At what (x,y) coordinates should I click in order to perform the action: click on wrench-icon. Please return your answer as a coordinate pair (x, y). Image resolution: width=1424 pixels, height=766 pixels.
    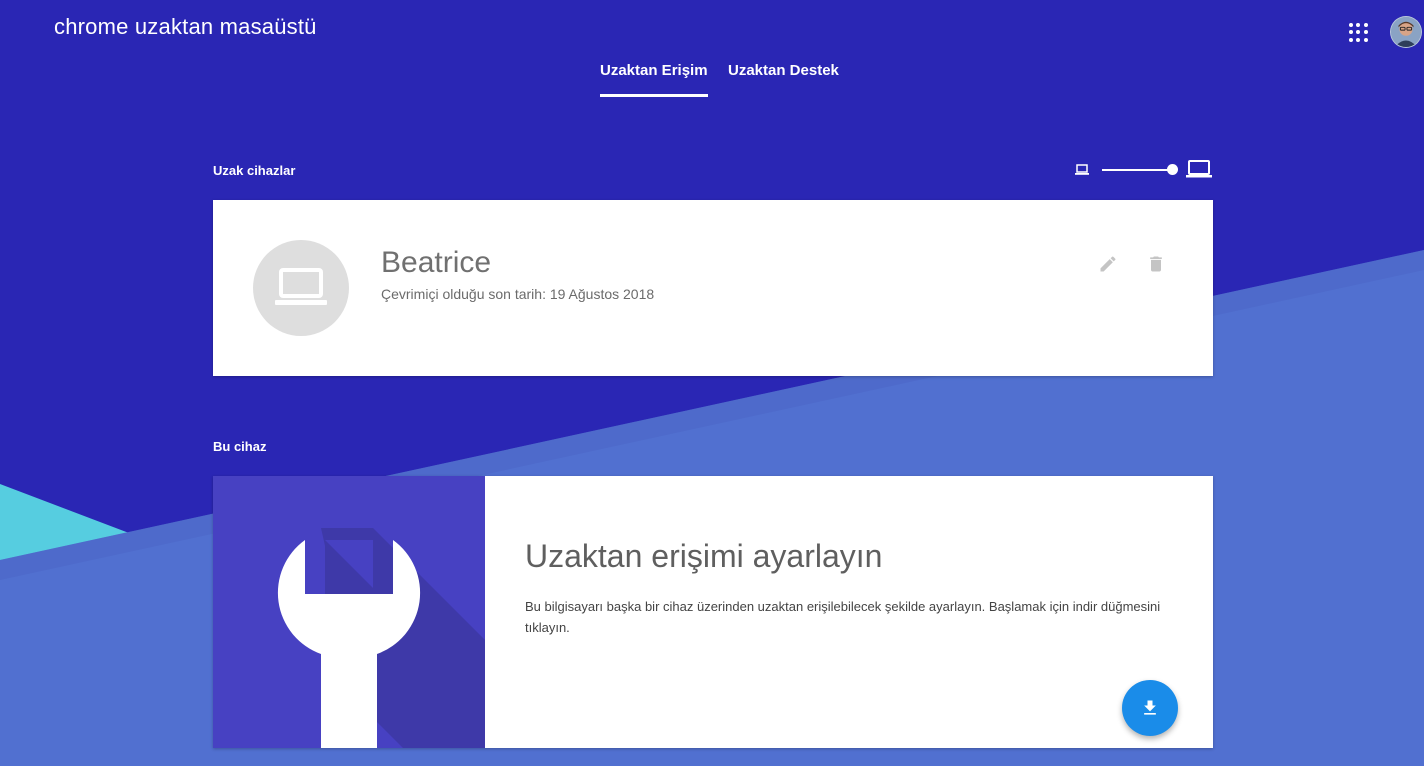
    Looking at the image, I should click on (349, 612).